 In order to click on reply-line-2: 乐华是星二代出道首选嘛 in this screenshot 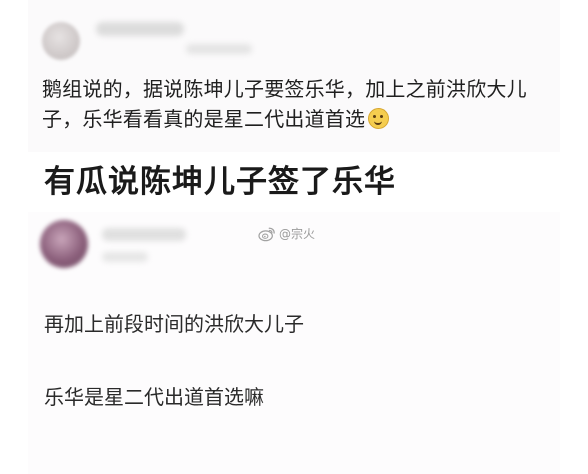, I will do `click(154, 397)`.